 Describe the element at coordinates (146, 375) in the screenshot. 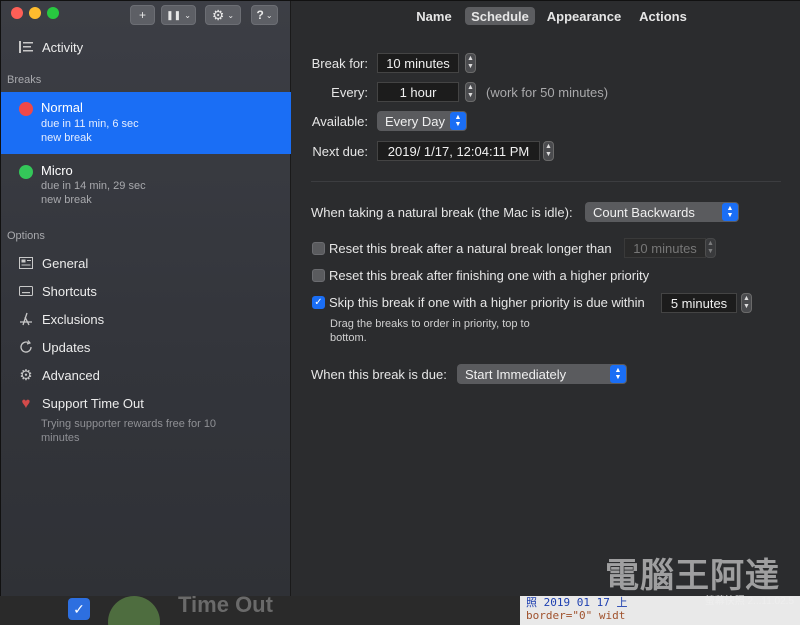

I see `sidebar-item-advanced: ⚙ Advanced` at that location.